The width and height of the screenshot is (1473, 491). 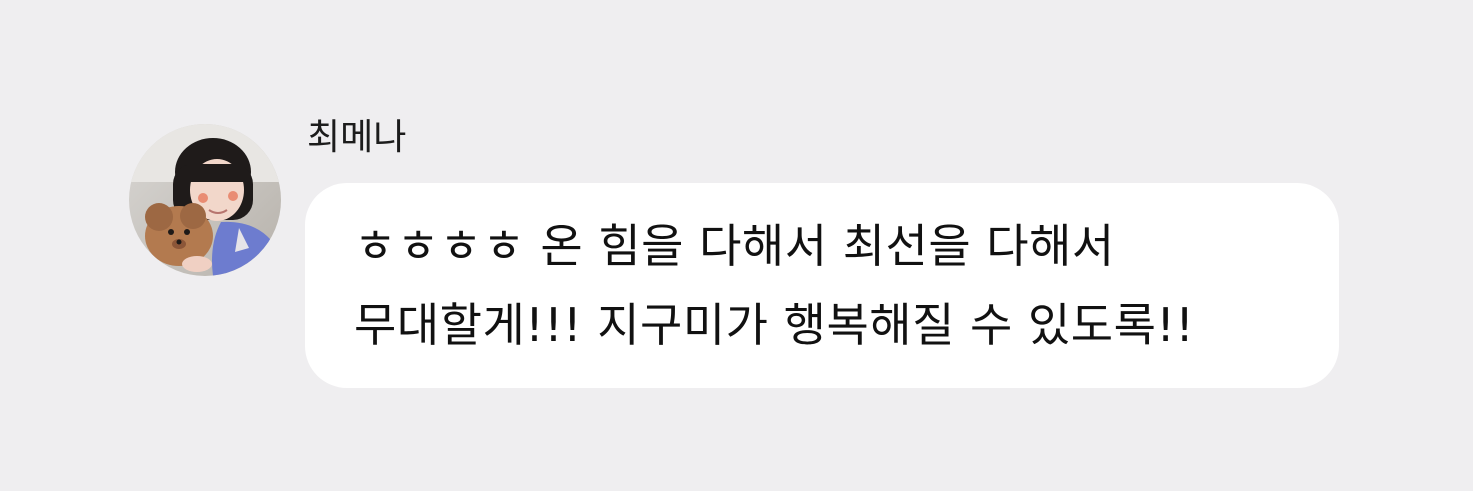 I want to click on message-line: ㅎㅎㅎㅎ 온 힘을 다해서 최선을 다해서, so click(x=734, y=246).